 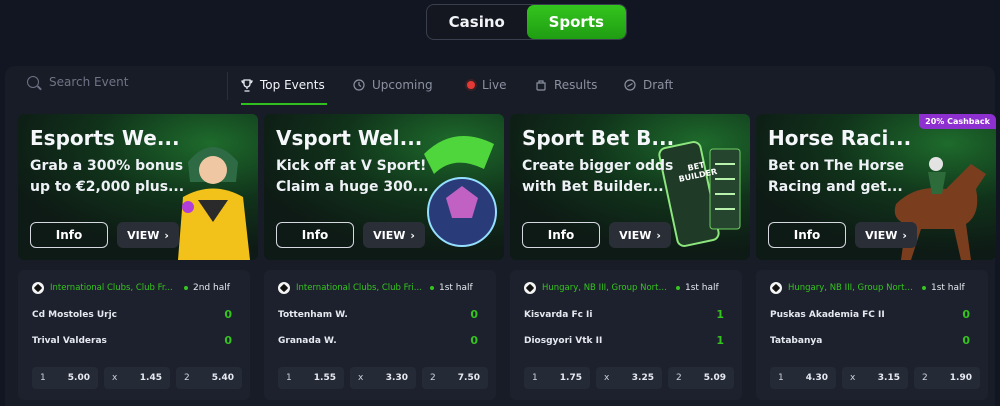 I want to click on odd-value: 5.40, so click(x=222, y=378).